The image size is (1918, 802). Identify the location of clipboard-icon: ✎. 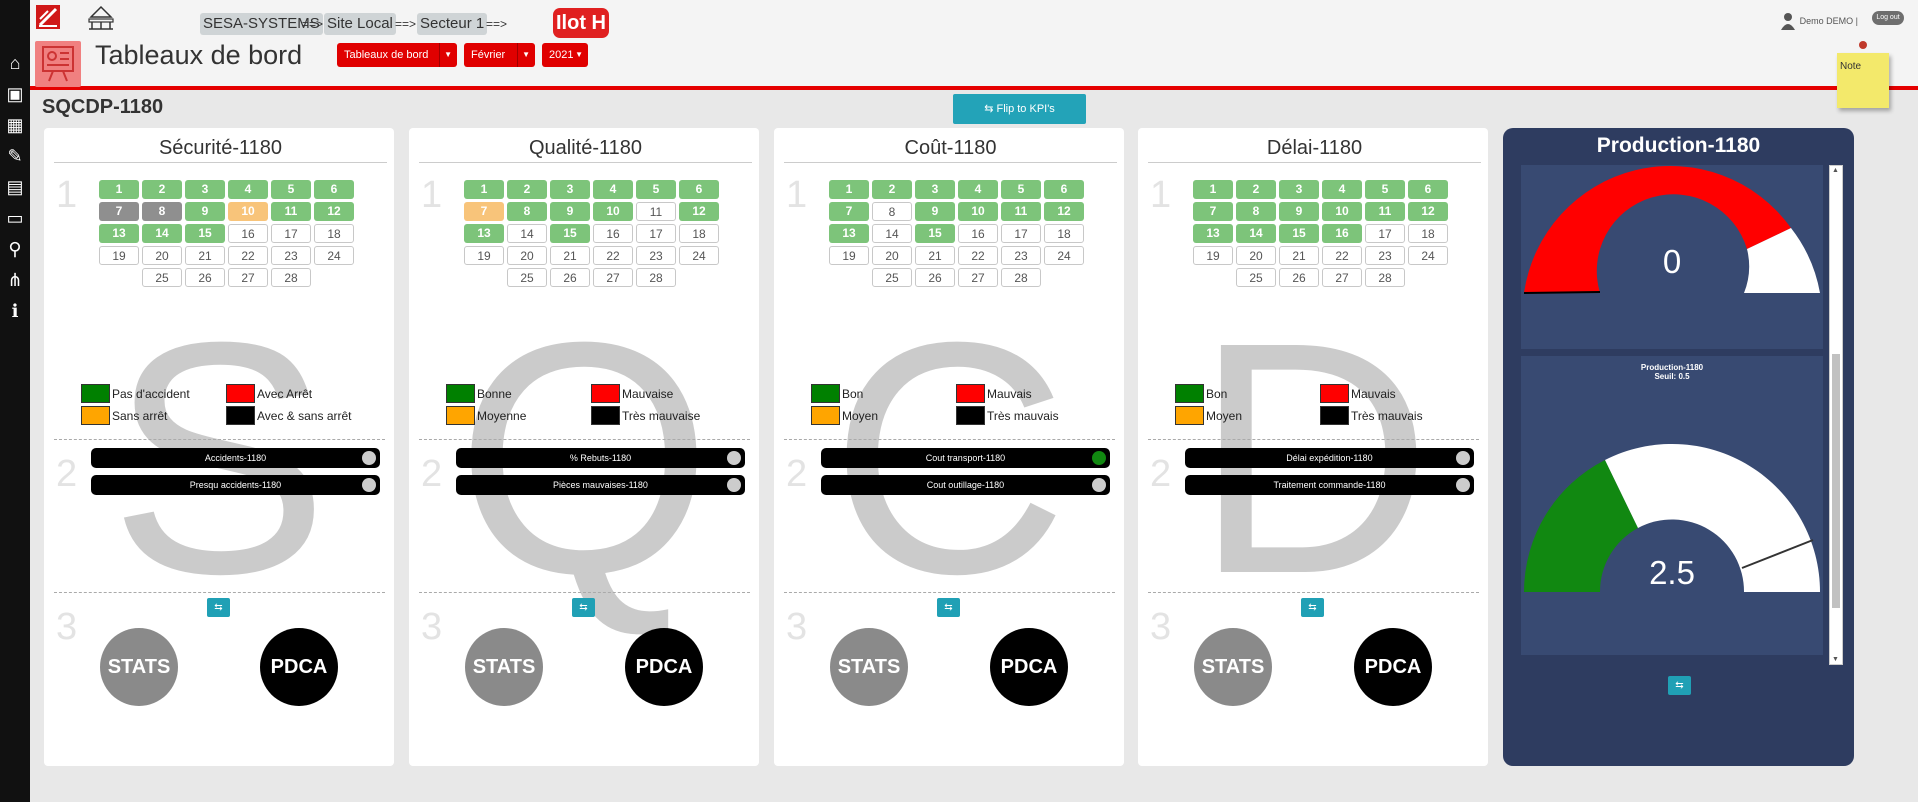
(15, 156).